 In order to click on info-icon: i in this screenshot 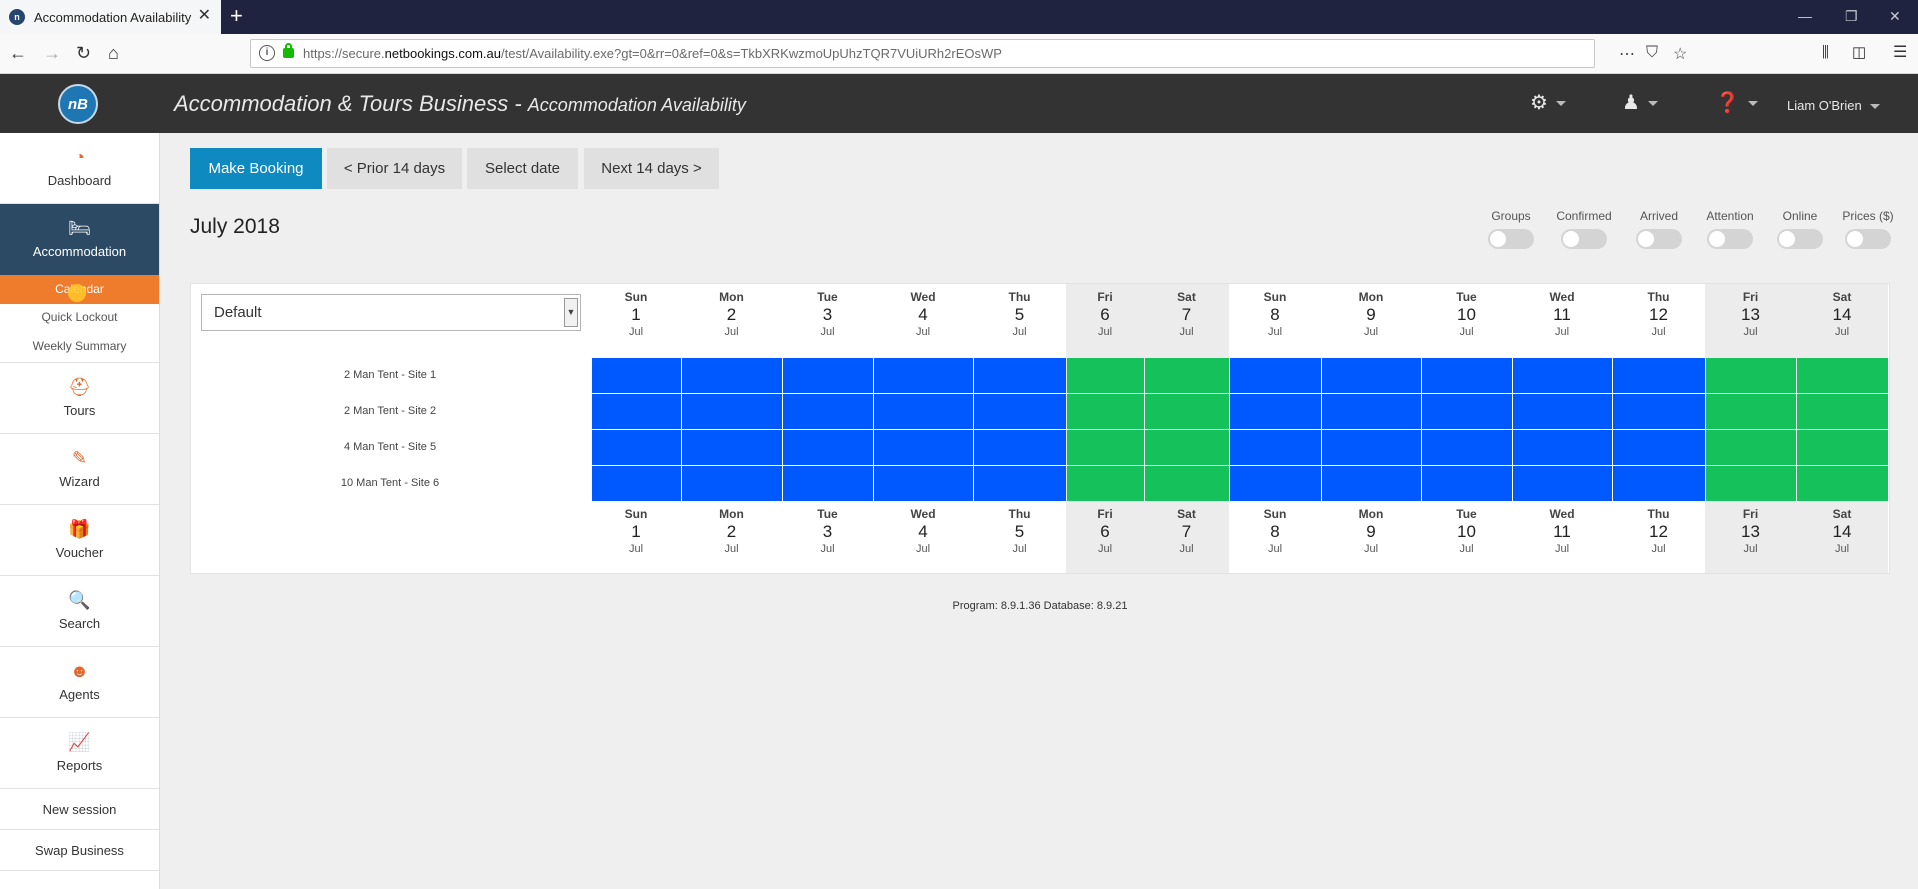, I will do `click(267, 53)`.